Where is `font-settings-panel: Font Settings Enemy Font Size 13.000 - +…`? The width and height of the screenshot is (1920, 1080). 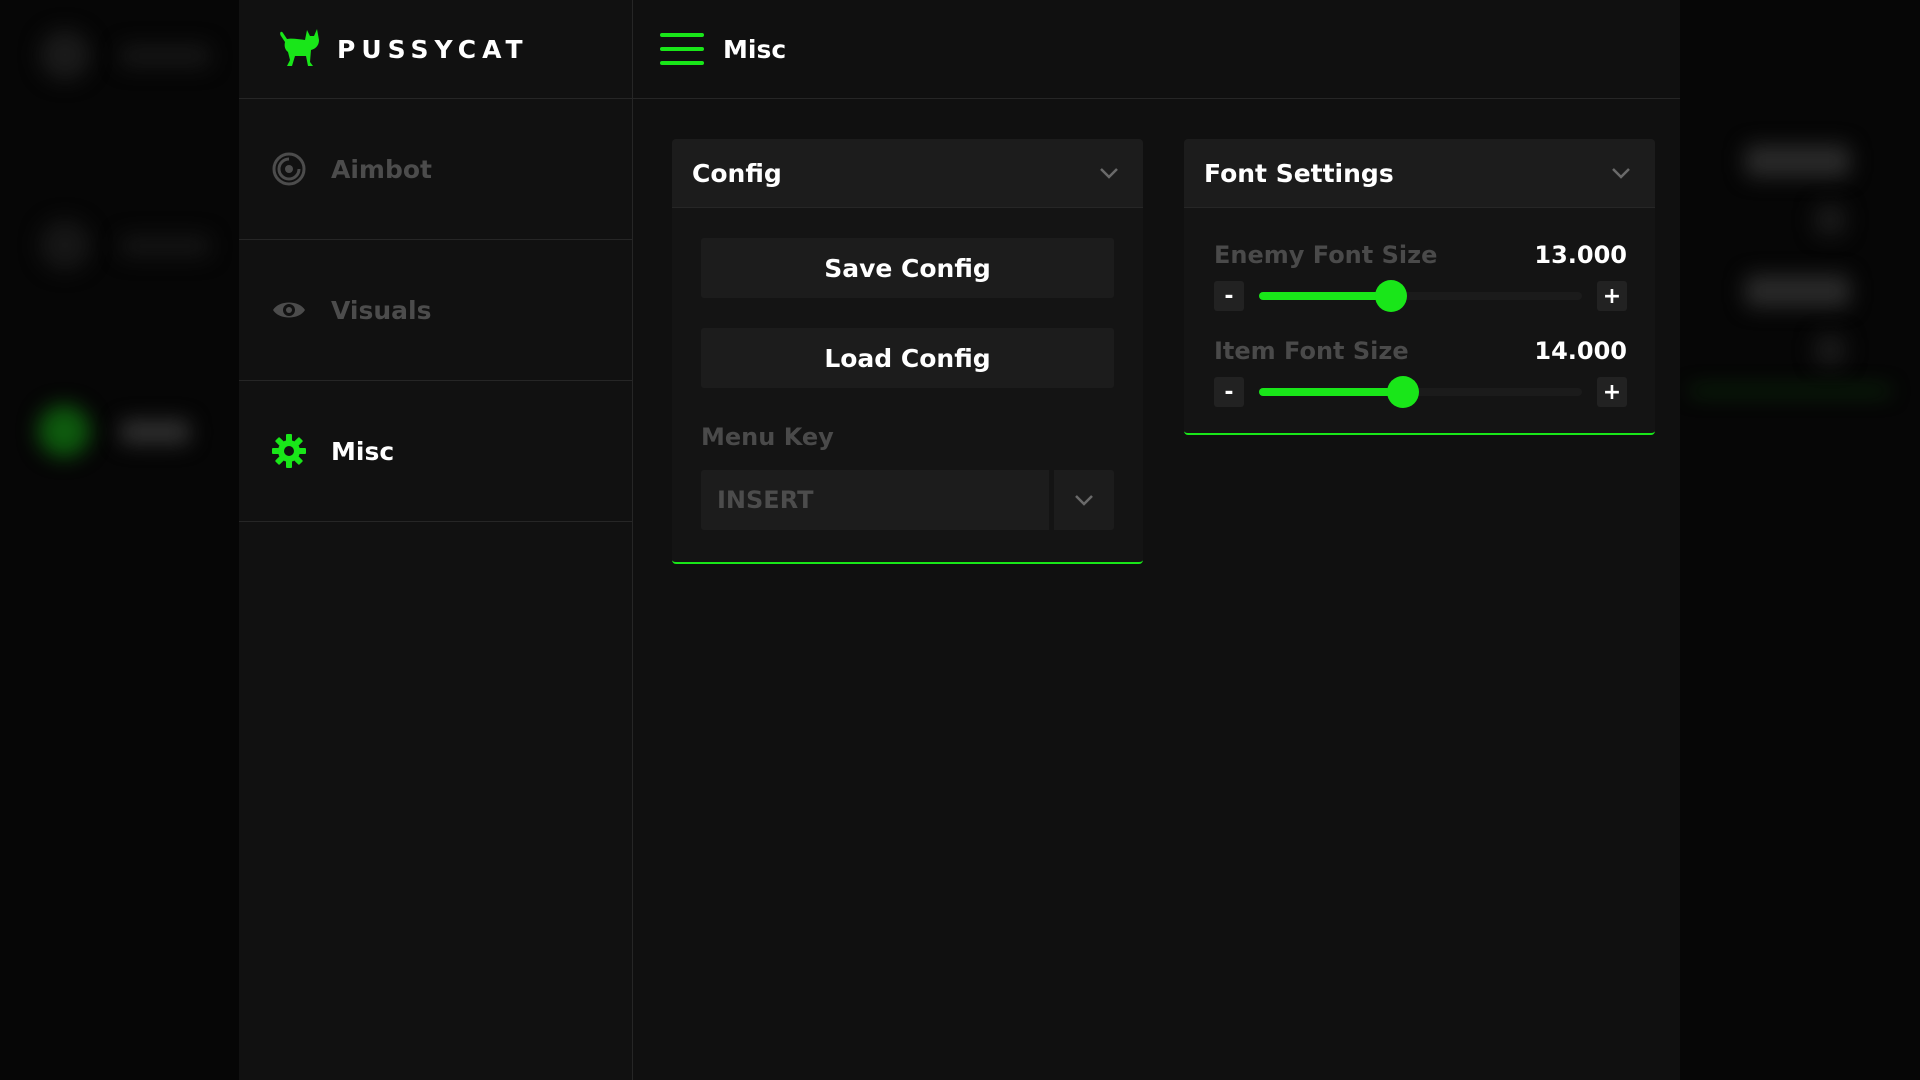 font-settings-panel: Font Settings Enemy Font Size 13.000 - +… is located at coordinates (1419, 287).